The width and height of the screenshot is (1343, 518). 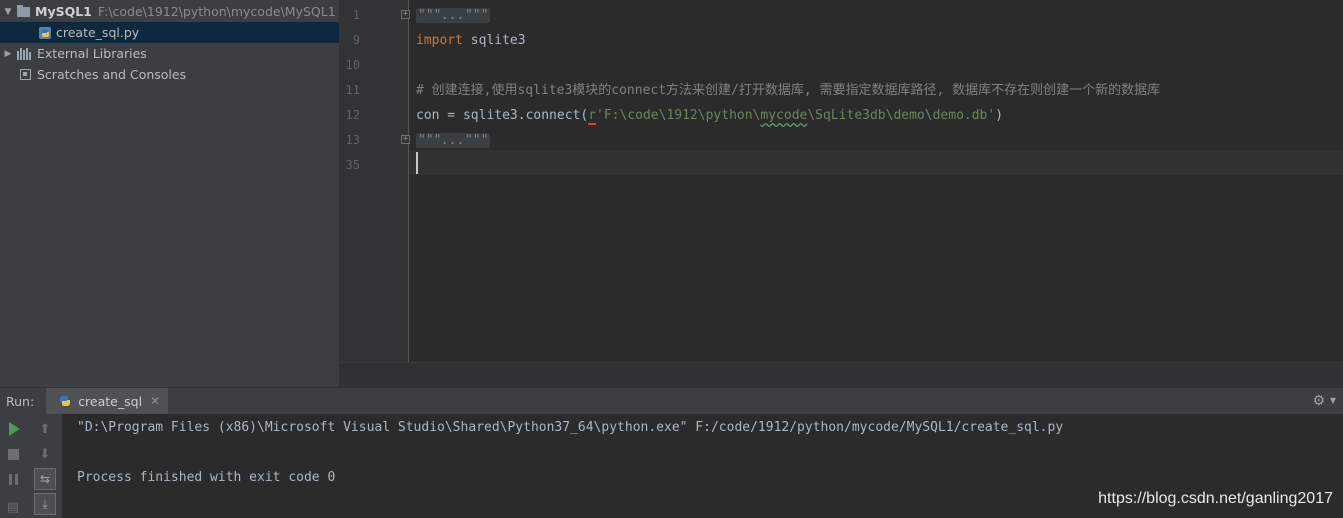 I want to click on watermark-text: https://blog.csdn.net/ganling2017, so click(x=1215, y=498).